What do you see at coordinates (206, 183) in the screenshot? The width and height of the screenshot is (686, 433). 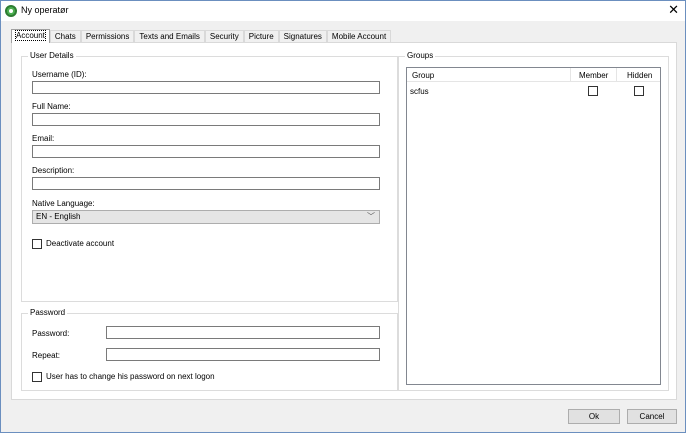 I see `description-input` at bounding box center [206, 183].